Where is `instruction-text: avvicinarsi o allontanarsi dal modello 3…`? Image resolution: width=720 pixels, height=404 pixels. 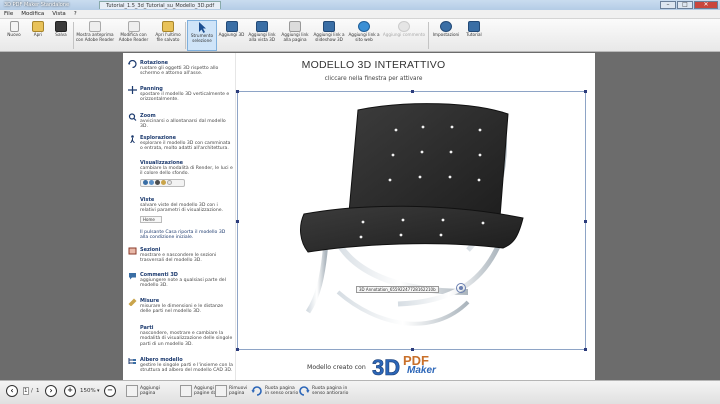
instruction-text: avvicinarsi o allontanarsi dal modello 3… is located at coordinates (183, 124).